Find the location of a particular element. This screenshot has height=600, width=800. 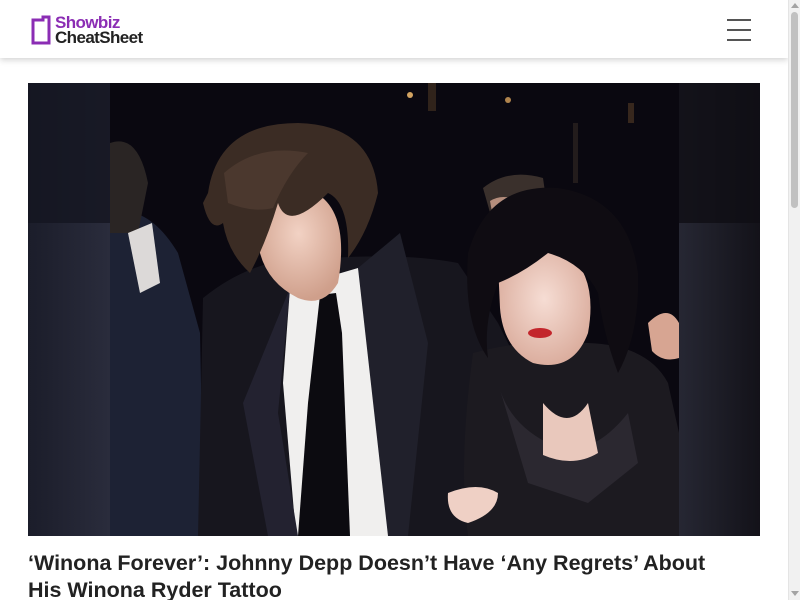

logo-line-cheatsheet: CheatSheet is located at coordinates (99, 37).